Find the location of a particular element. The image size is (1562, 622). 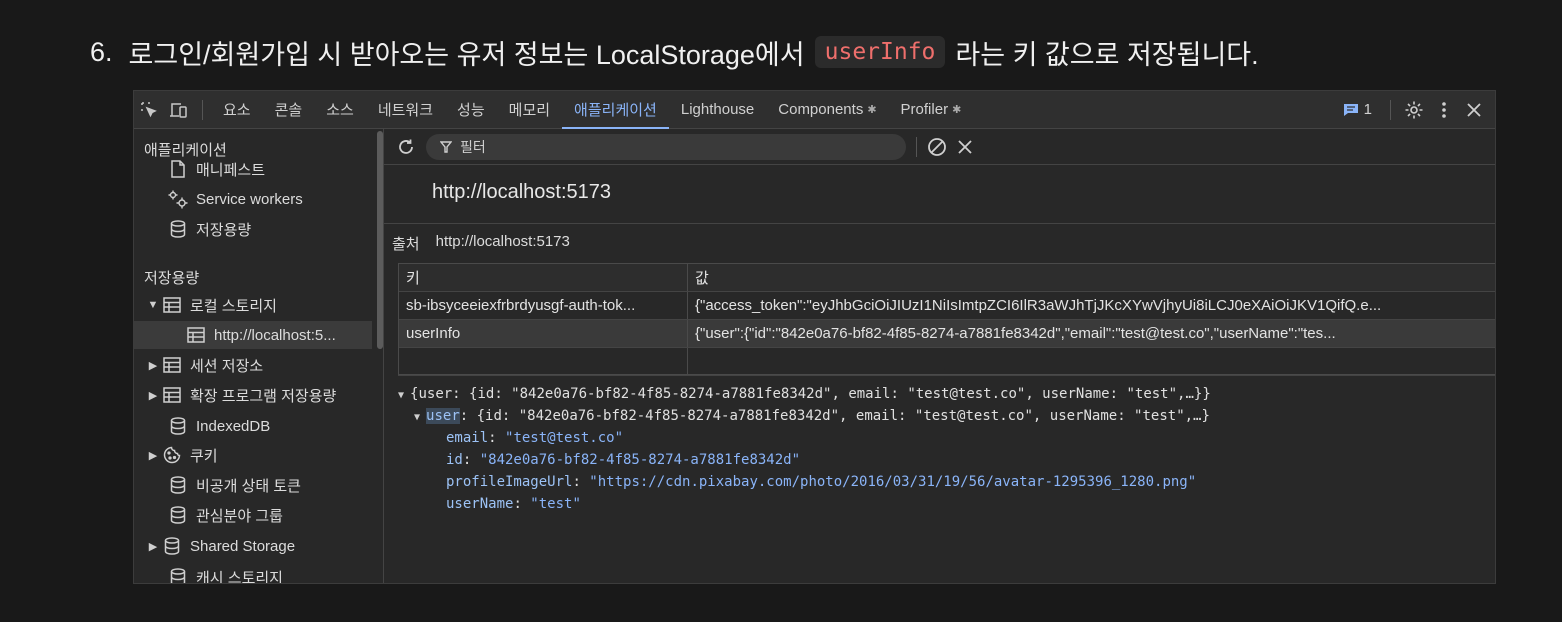

step-number: 6. is located at coordinates (101, 51).